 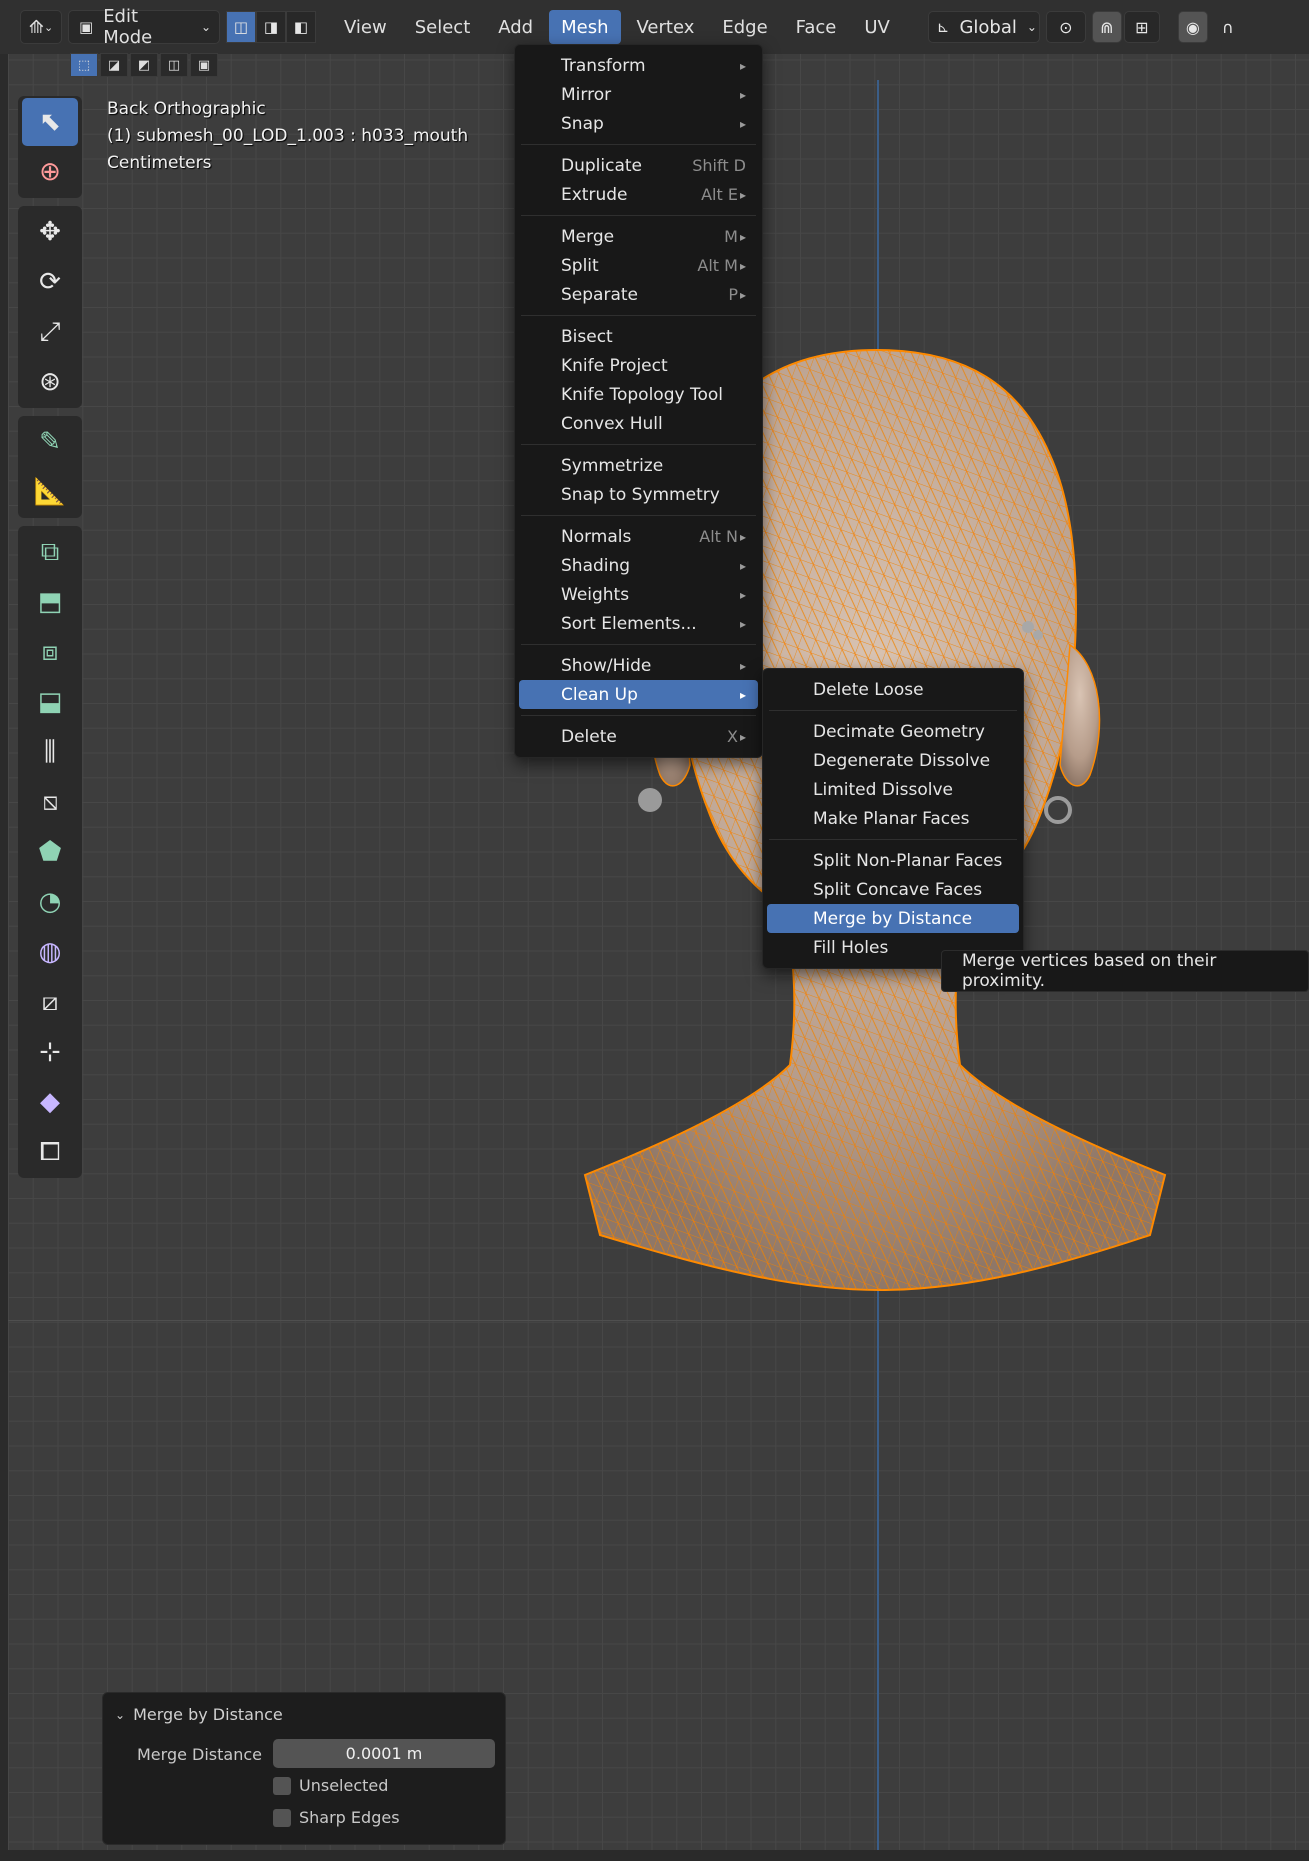 What do you see at coordinates (114, 65) in the screenshot?
I see `select-extend-icon: ◪` at bounding box center [114, 65].